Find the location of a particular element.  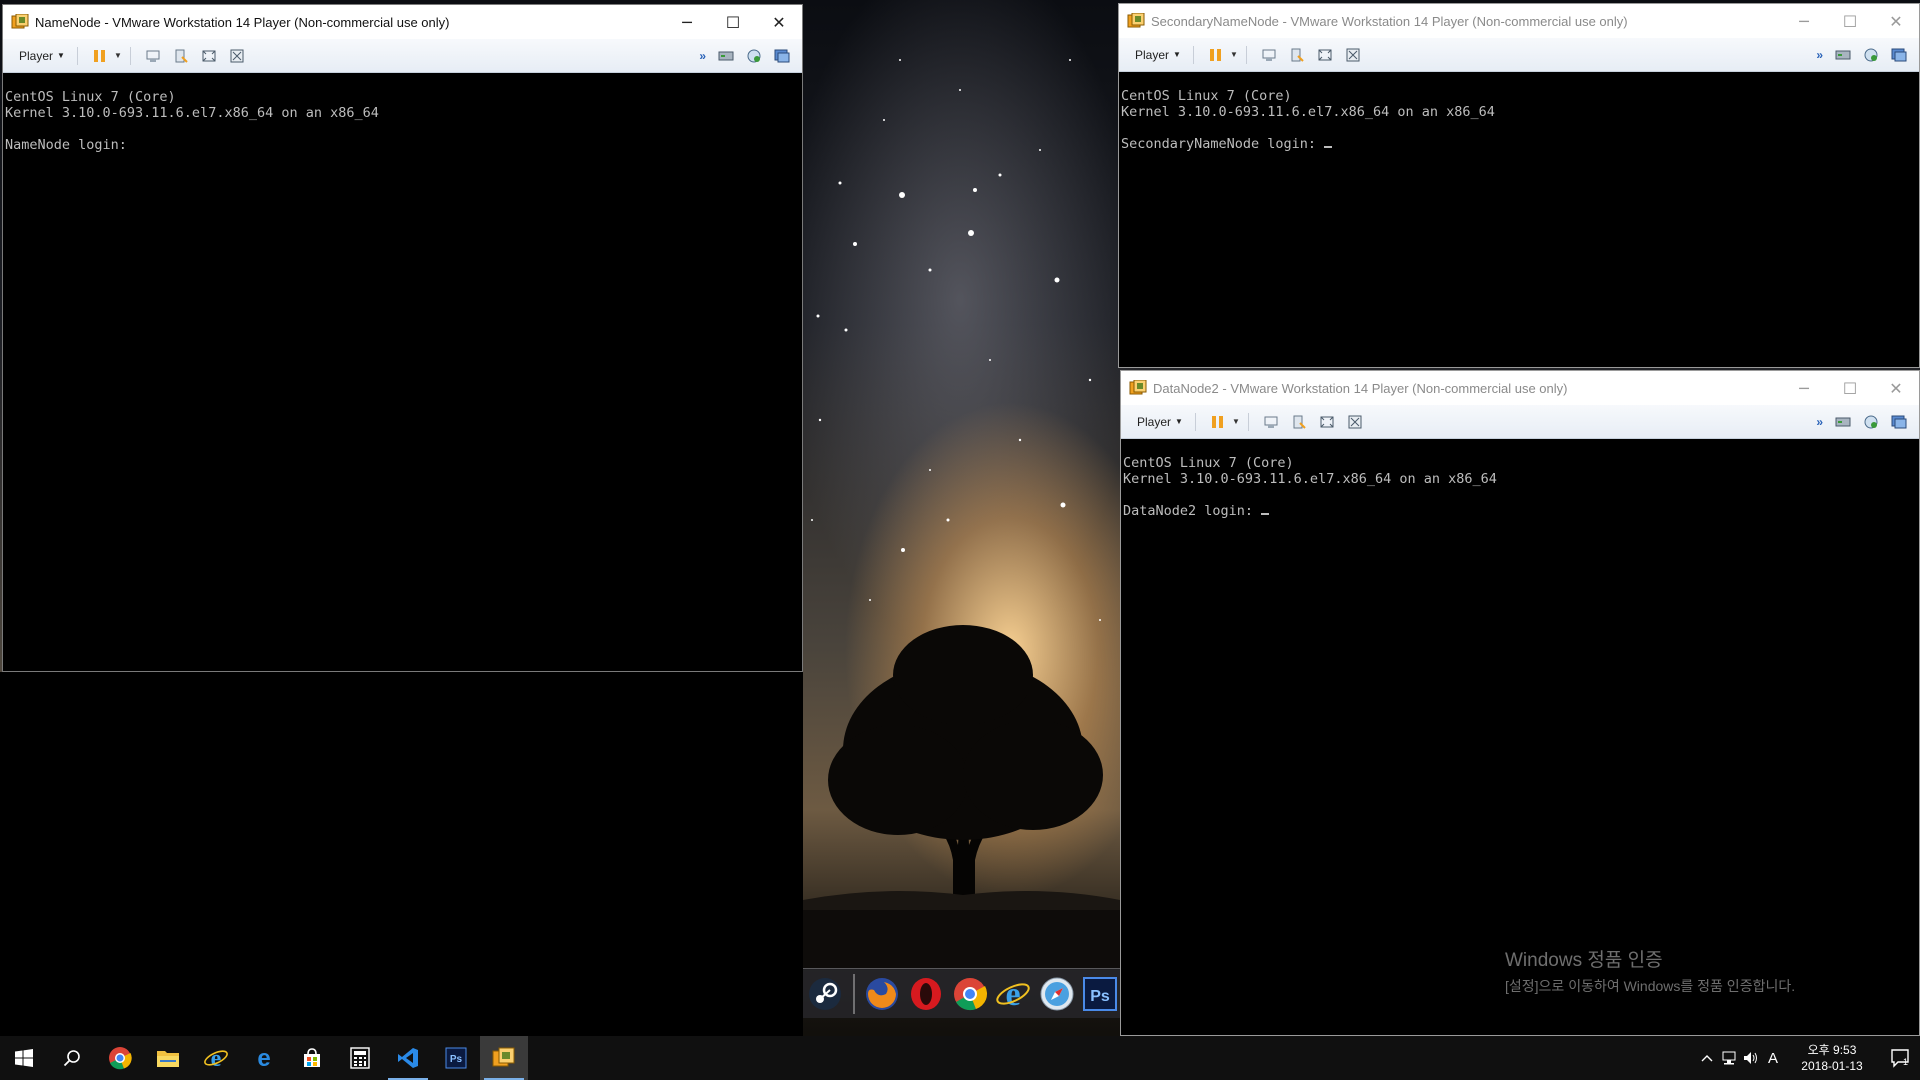

console-line: CentOS Linux 7 (Core) is located at coordinates (1206, 96).